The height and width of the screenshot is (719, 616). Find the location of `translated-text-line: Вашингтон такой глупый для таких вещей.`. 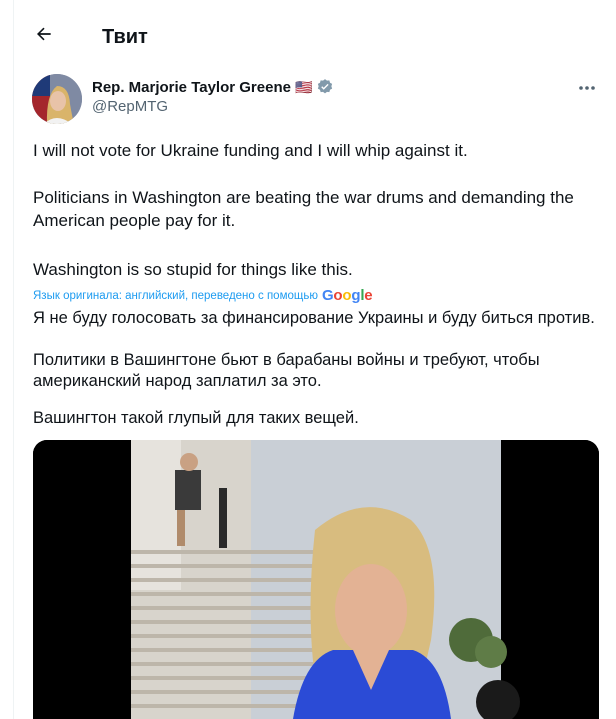

translated-text-line: Вашингтон такой глупый для таких вещей. is located at coordinates (196, 418).